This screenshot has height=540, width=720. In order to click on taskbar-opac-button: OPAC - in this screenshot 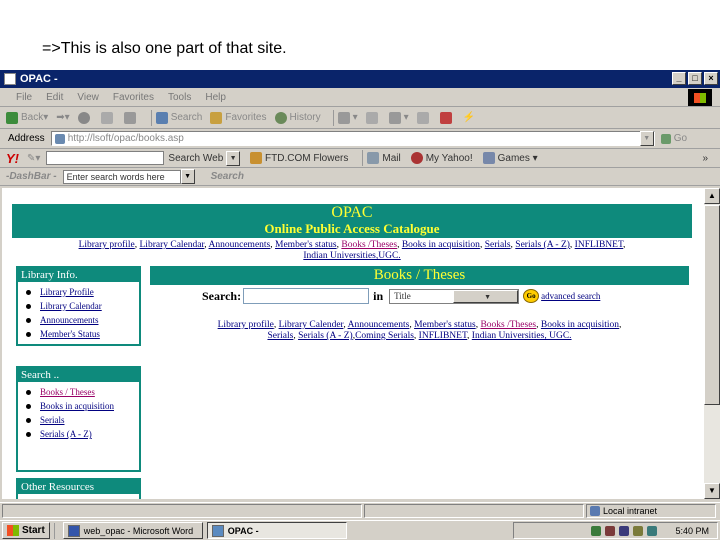, I will do `click(276, 530)`.